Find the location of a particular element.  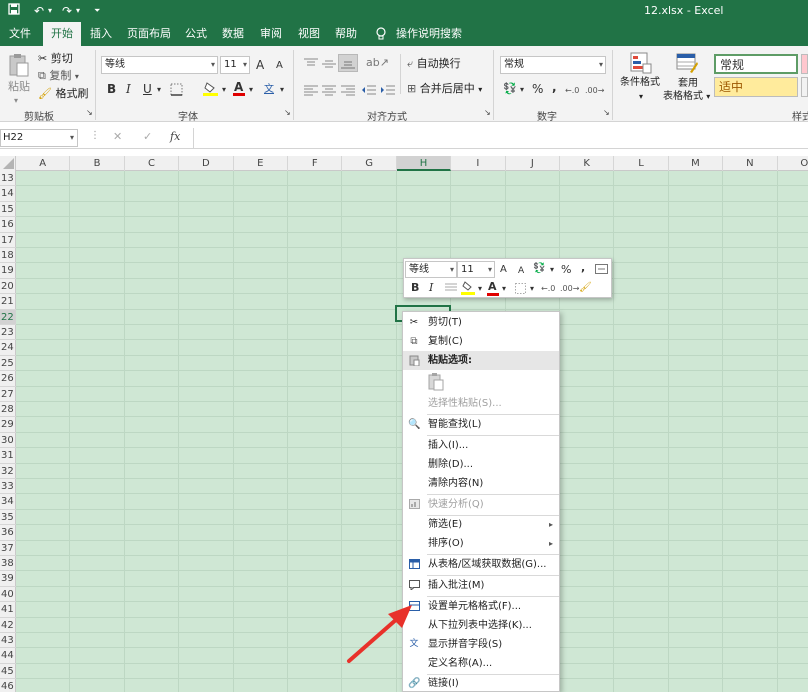

clipboard-launcher-icon: ↘ is located at coordinates (89, 112).